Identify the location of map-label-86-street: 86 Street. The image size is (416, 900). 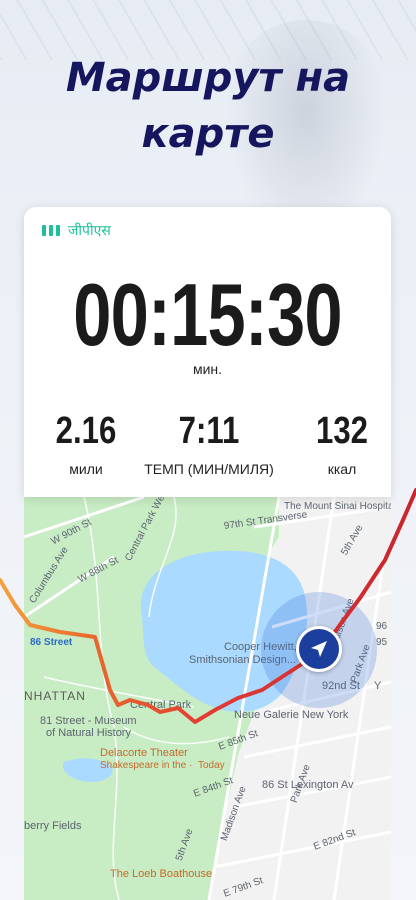
(51, 642).